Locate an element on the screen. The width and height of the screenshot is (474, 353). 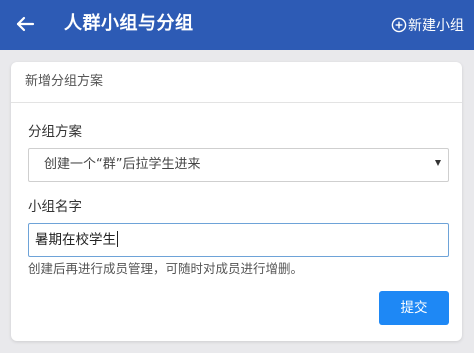
group-name-input: 暑期在校学生 is located at coordinates (238, 240).